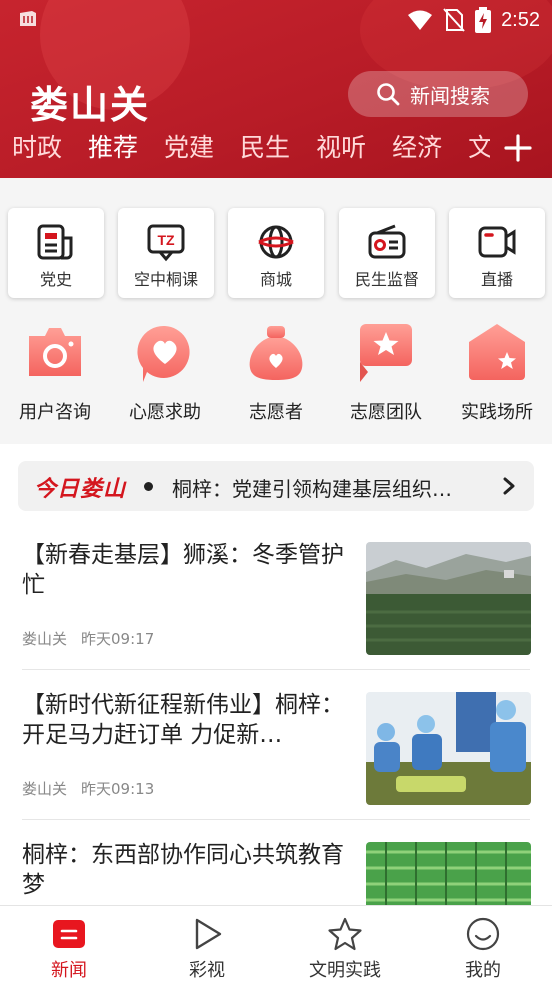 The image size is (552, 981). Describe the element at coordinates (55, 412) in the screenshot. I see `volunteer-label: 用户咨询` at that location.